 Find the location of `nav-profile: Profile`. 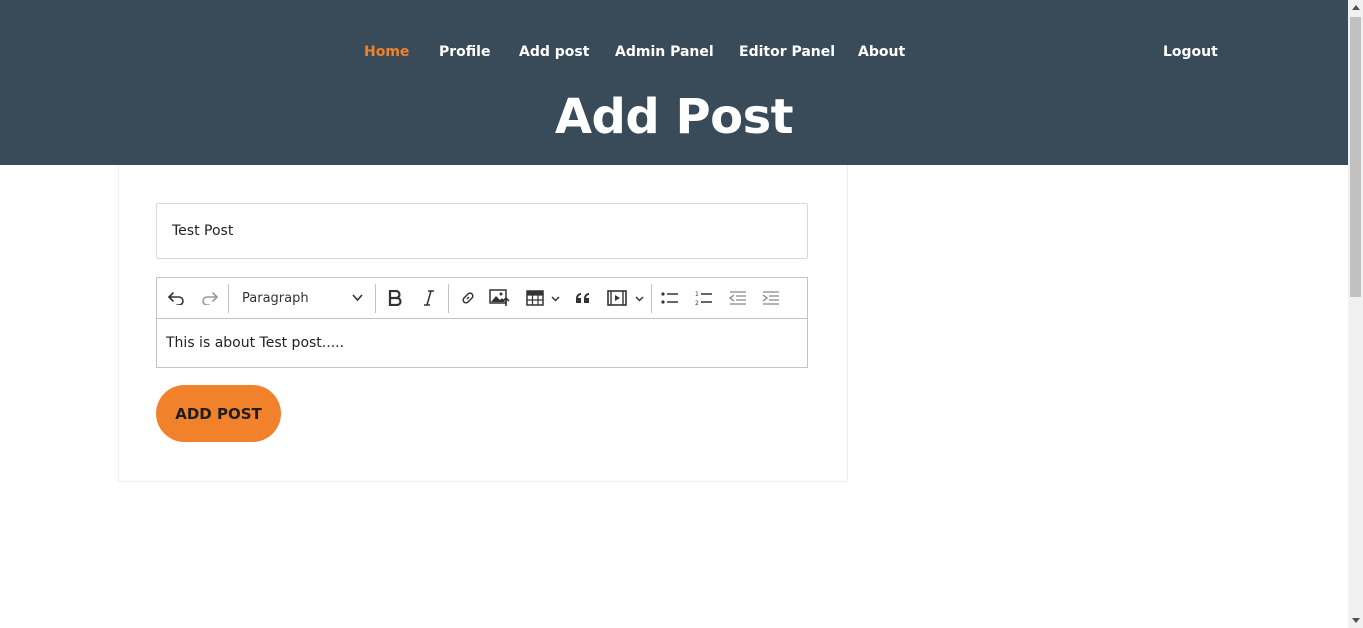

nav-profile: Profile is located at coordinates (464, 52).